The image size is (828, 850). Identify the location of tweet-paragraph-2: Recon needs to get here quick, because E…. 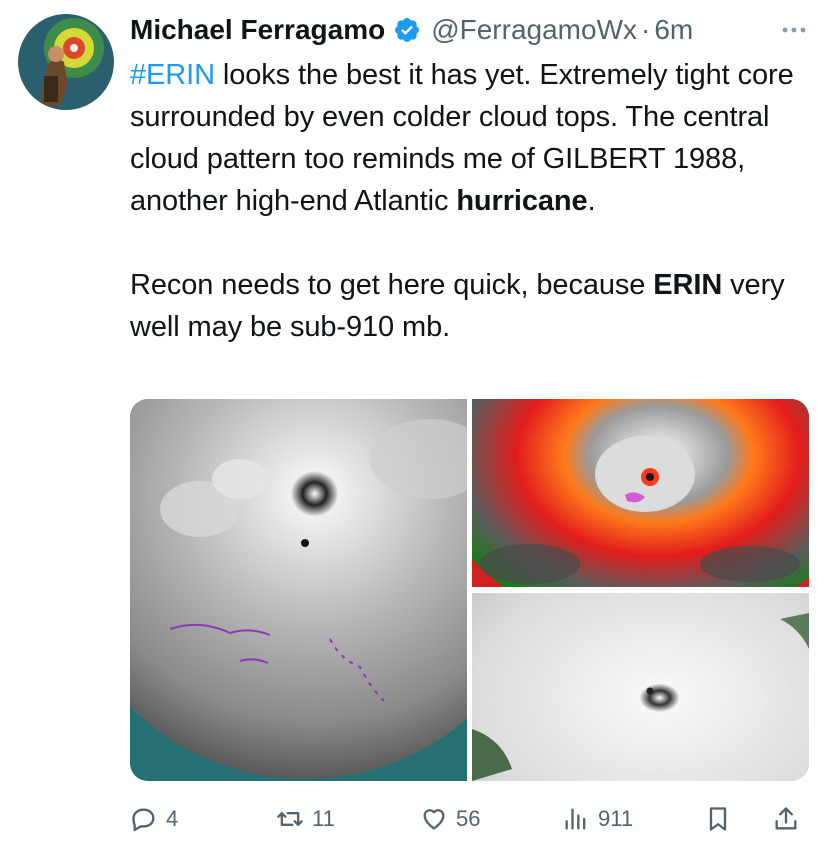
(470, 306).